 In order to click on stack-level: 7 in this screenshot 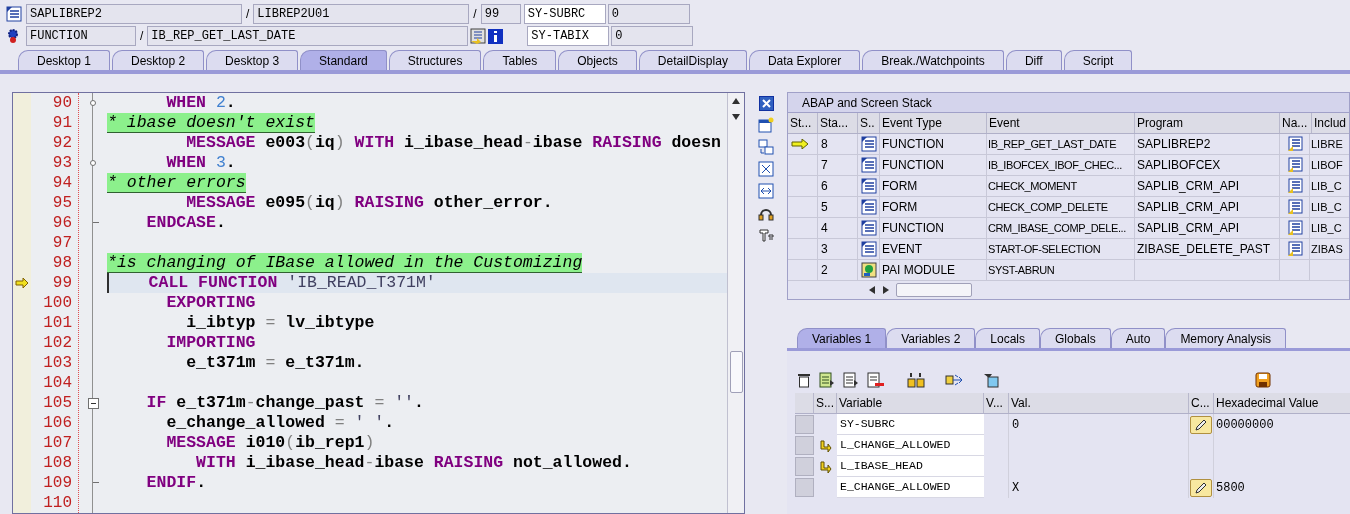, I will do `click(824, 165)`.